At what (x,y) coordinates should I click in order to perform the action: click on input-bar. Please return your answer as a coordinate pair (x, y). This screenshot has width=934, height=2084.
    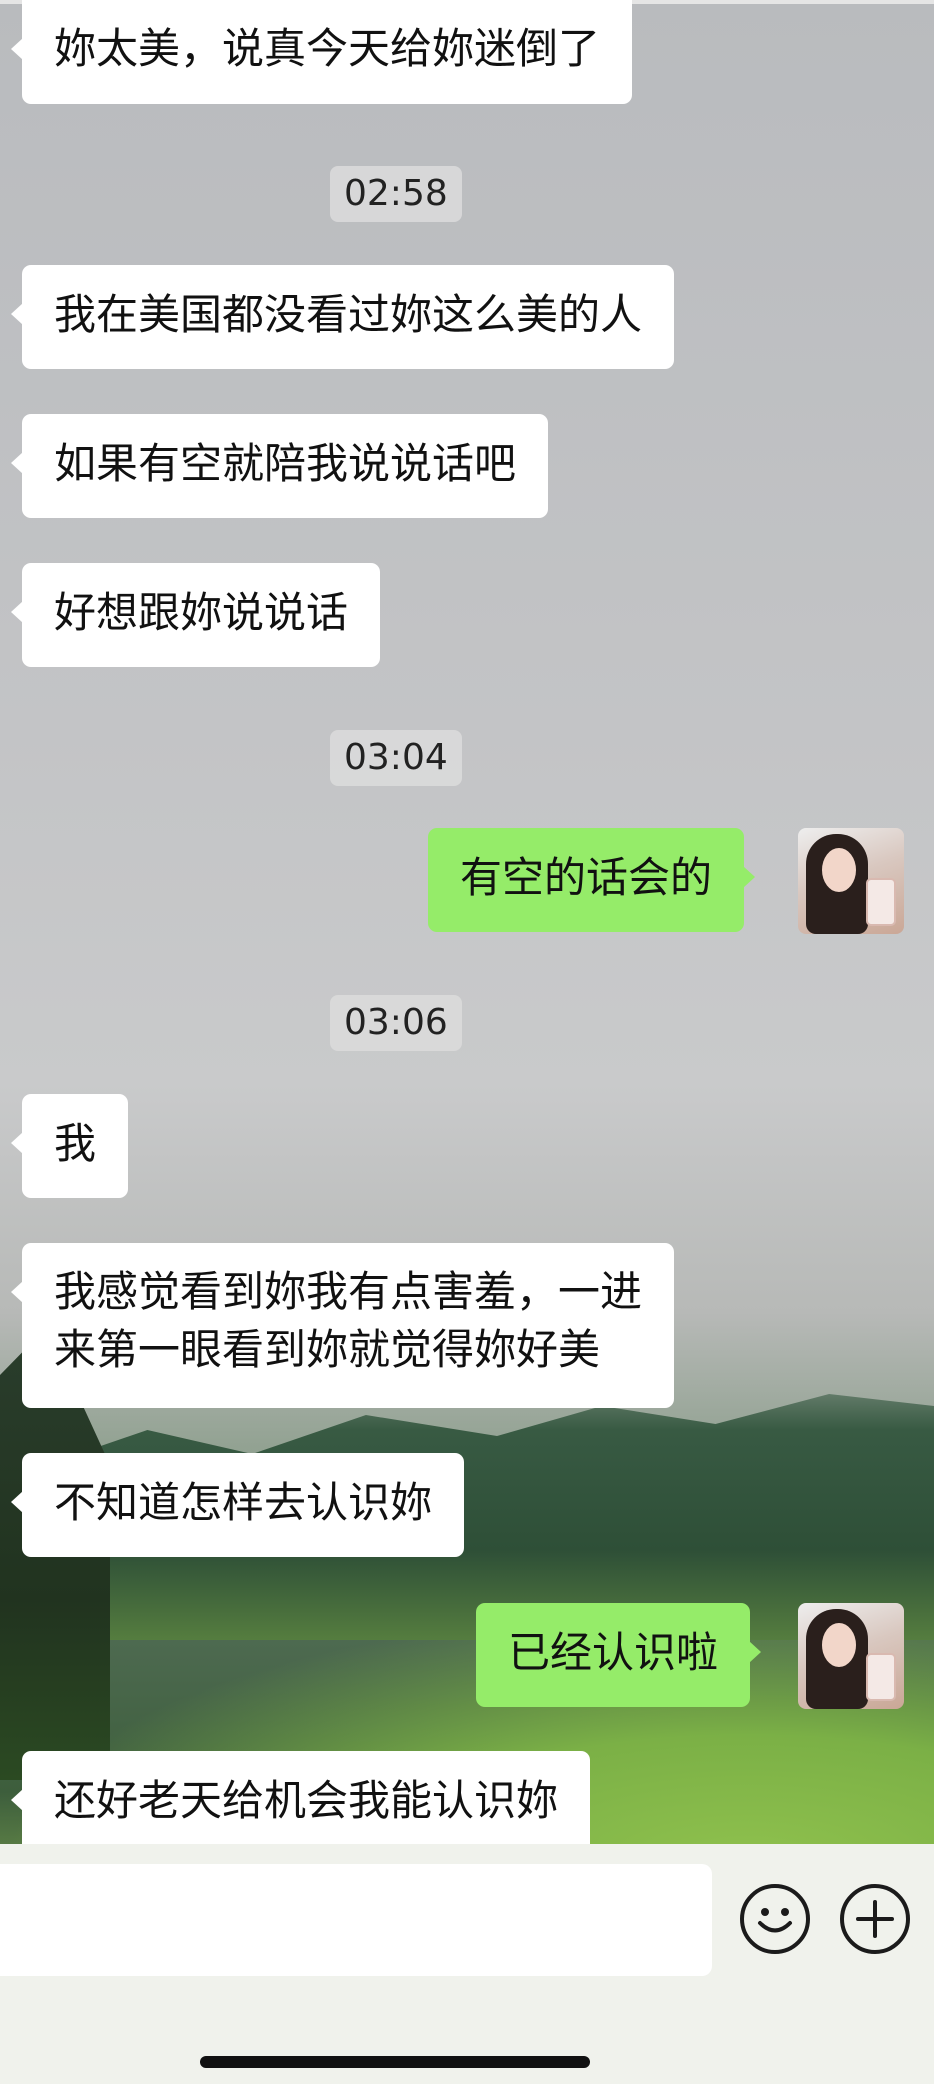
    Looking at the image, I should click on (467, 1964).